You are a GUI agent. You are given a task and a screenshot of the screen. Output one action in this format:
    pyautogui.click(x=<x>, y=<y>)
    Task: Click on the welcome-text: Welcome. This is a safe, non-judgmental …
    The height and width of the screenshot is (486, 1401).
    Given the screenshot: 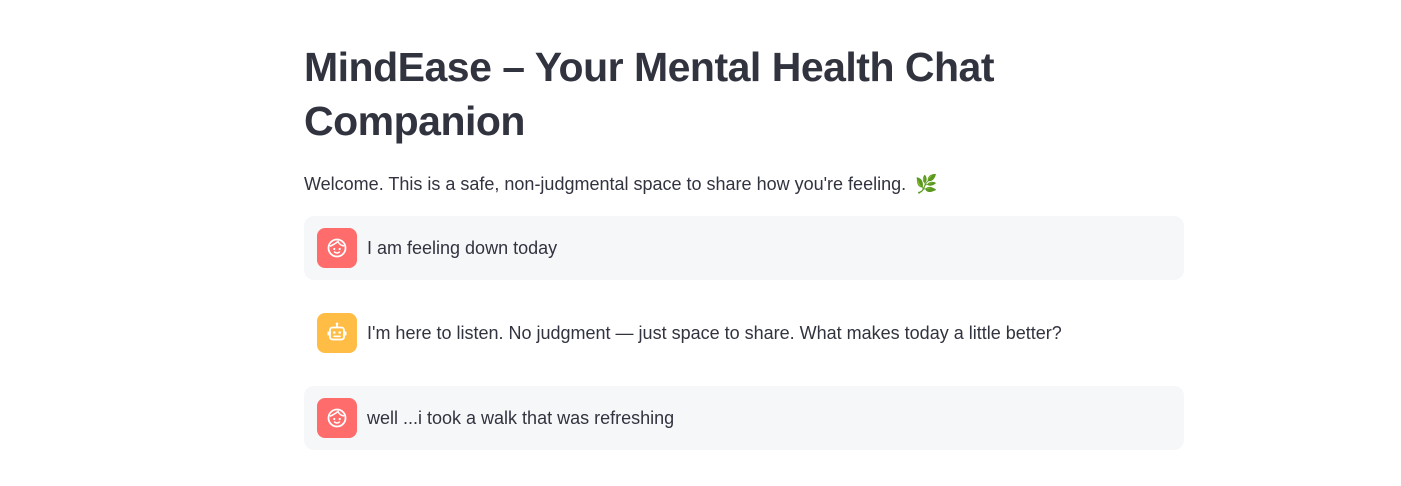 What is the action you would take?
    pyautogui.click(x=744, y=184)
    